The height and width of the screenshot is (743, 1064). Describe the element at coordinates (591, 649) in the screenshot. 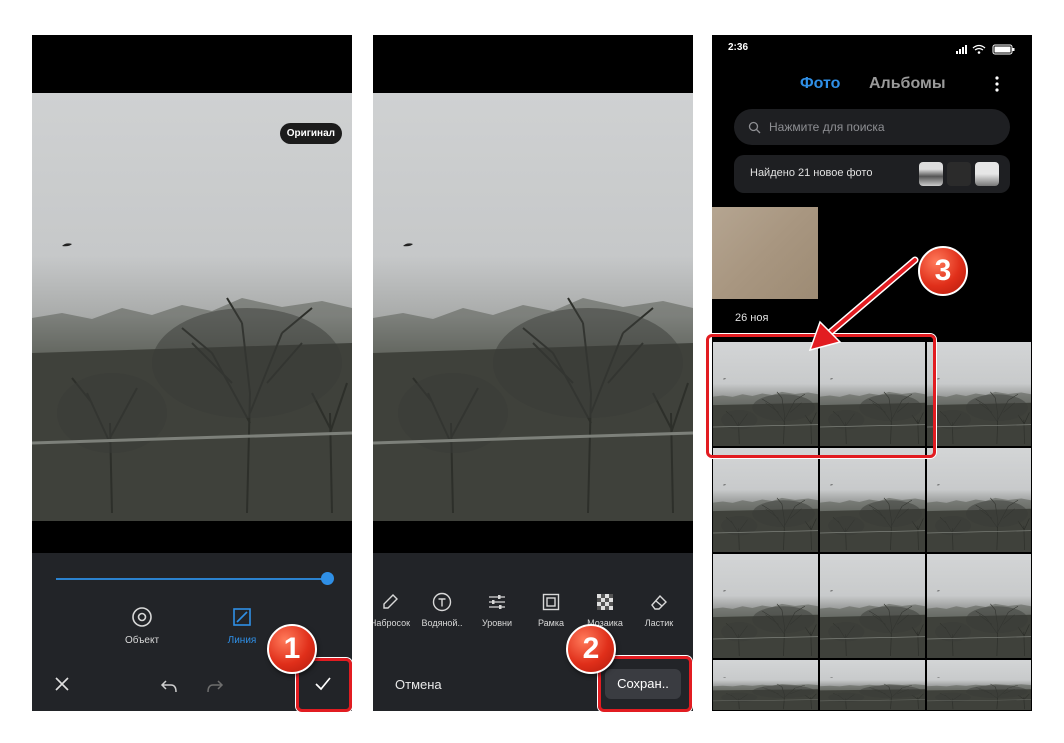

I see `step-badge-2: 2` at that location.